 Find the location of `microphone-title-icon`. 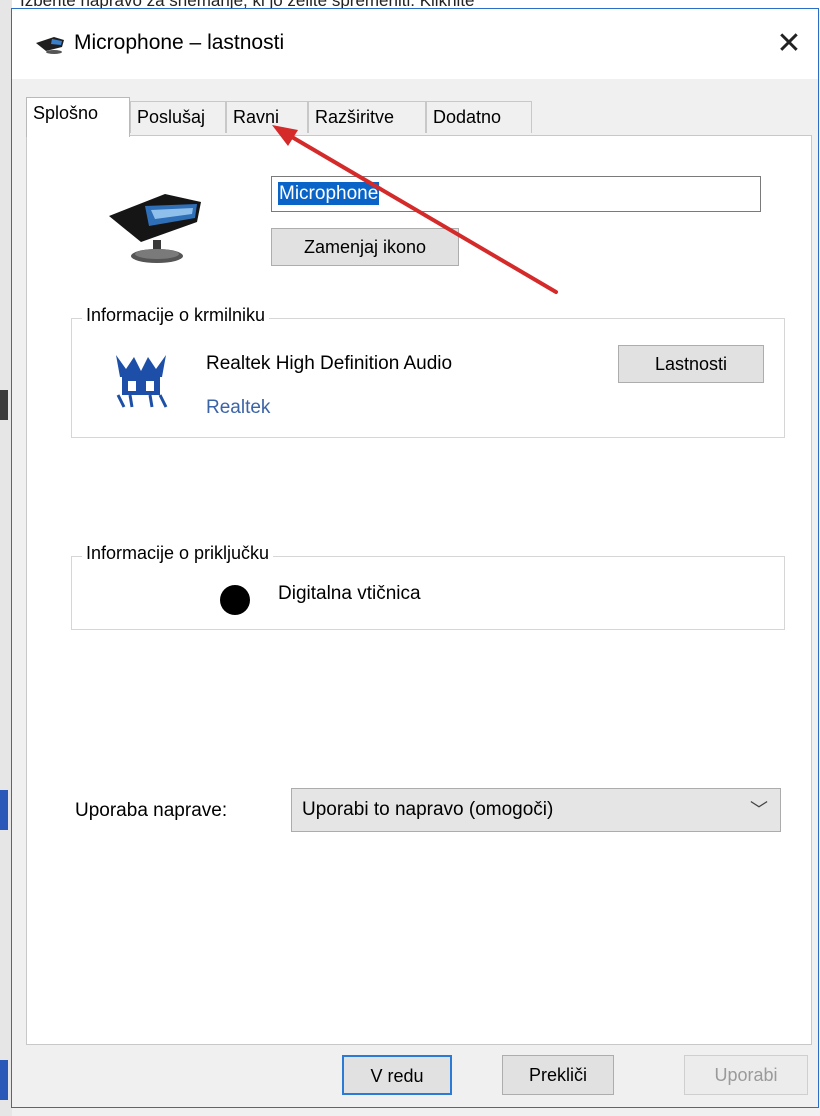

microphone-title-icon is located at coordinates (50, 45).